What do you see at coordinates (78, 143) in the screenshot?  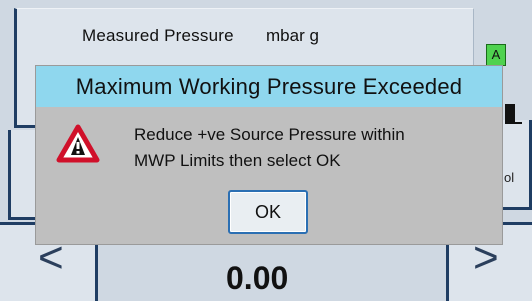 I see `warning-triangle-icon` at bounding box center [78, 143].